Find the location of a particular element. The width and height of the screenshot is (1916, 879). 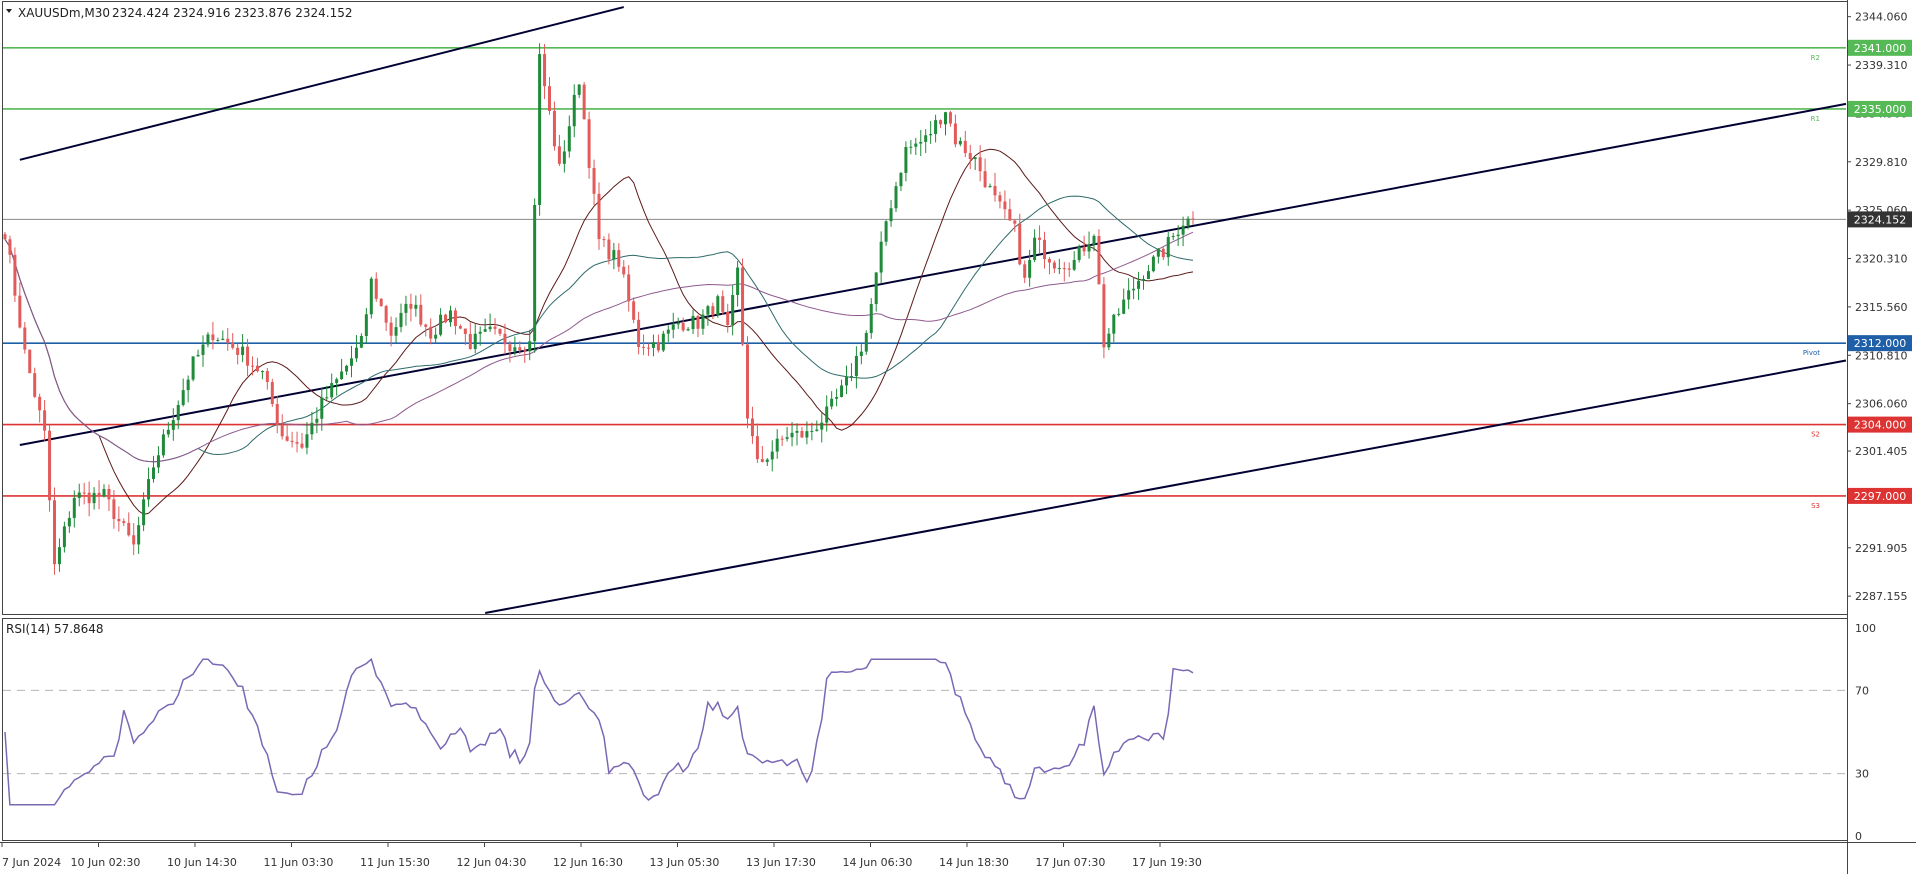

price-tick-label: 2291.905 is located at coordinates (1881, 548).